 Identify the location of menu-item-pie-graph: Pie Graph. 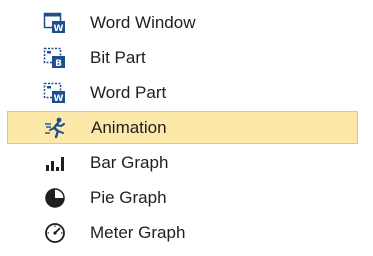
(182, 197).